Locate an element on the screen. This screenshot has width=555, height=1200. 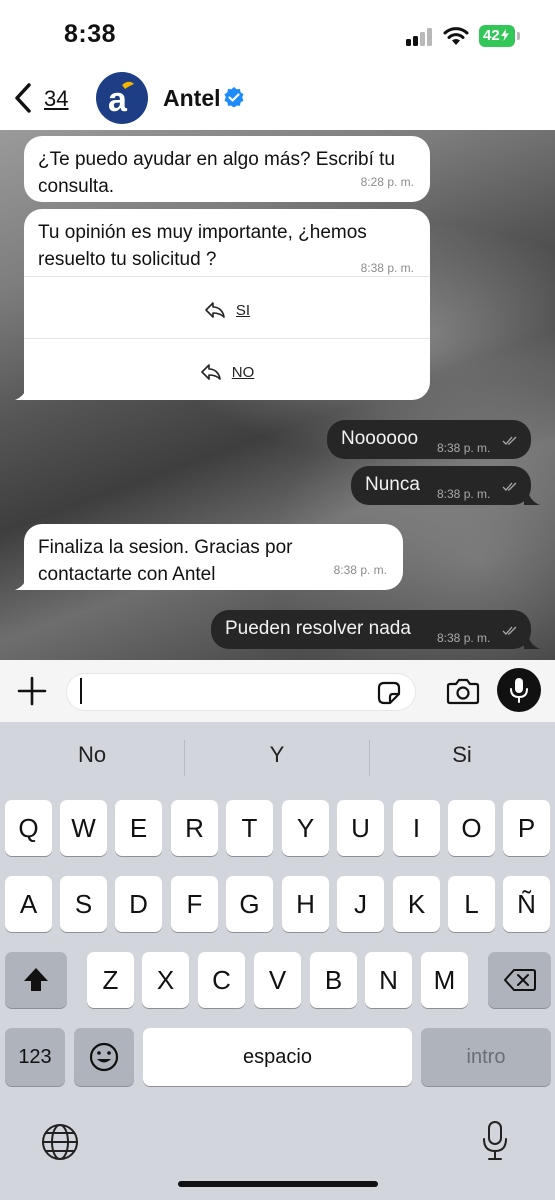
key-k: K is located at coordinates (416, 904).